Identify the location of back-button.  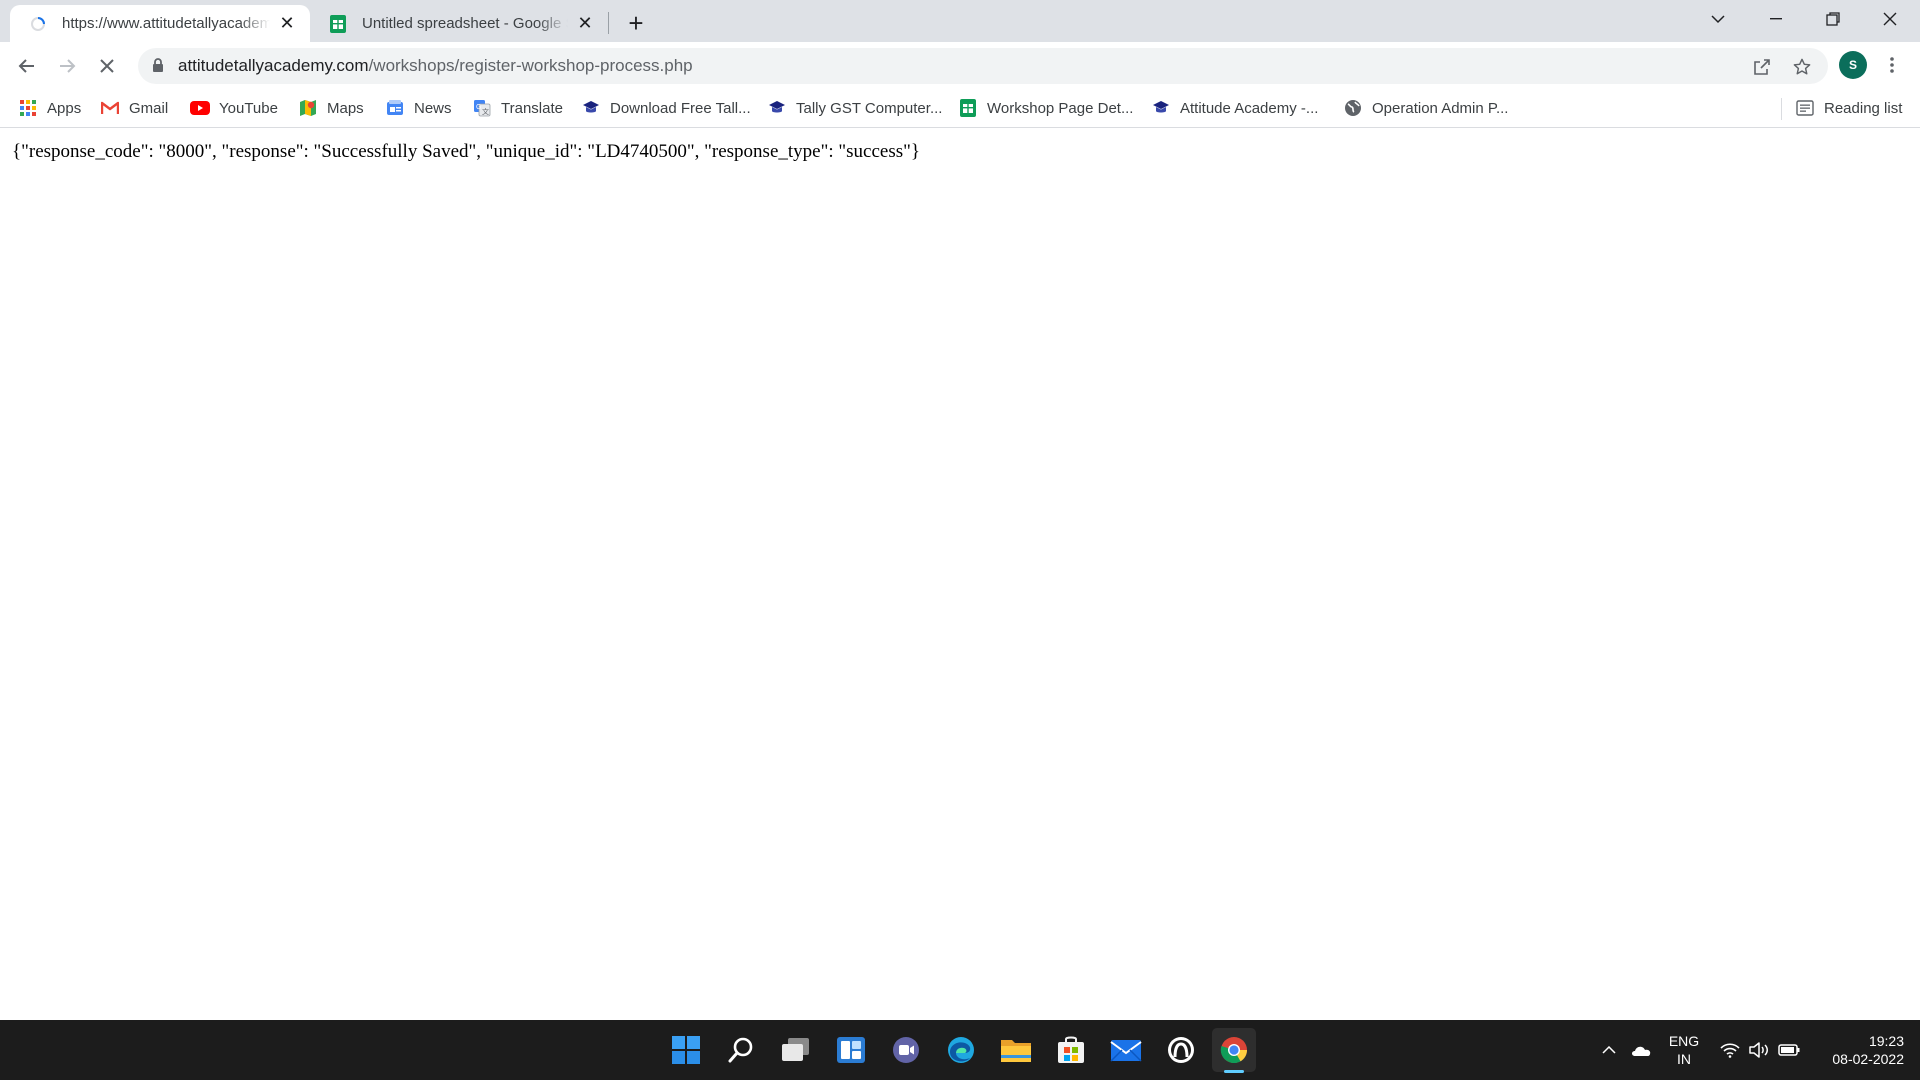
(27, 66).